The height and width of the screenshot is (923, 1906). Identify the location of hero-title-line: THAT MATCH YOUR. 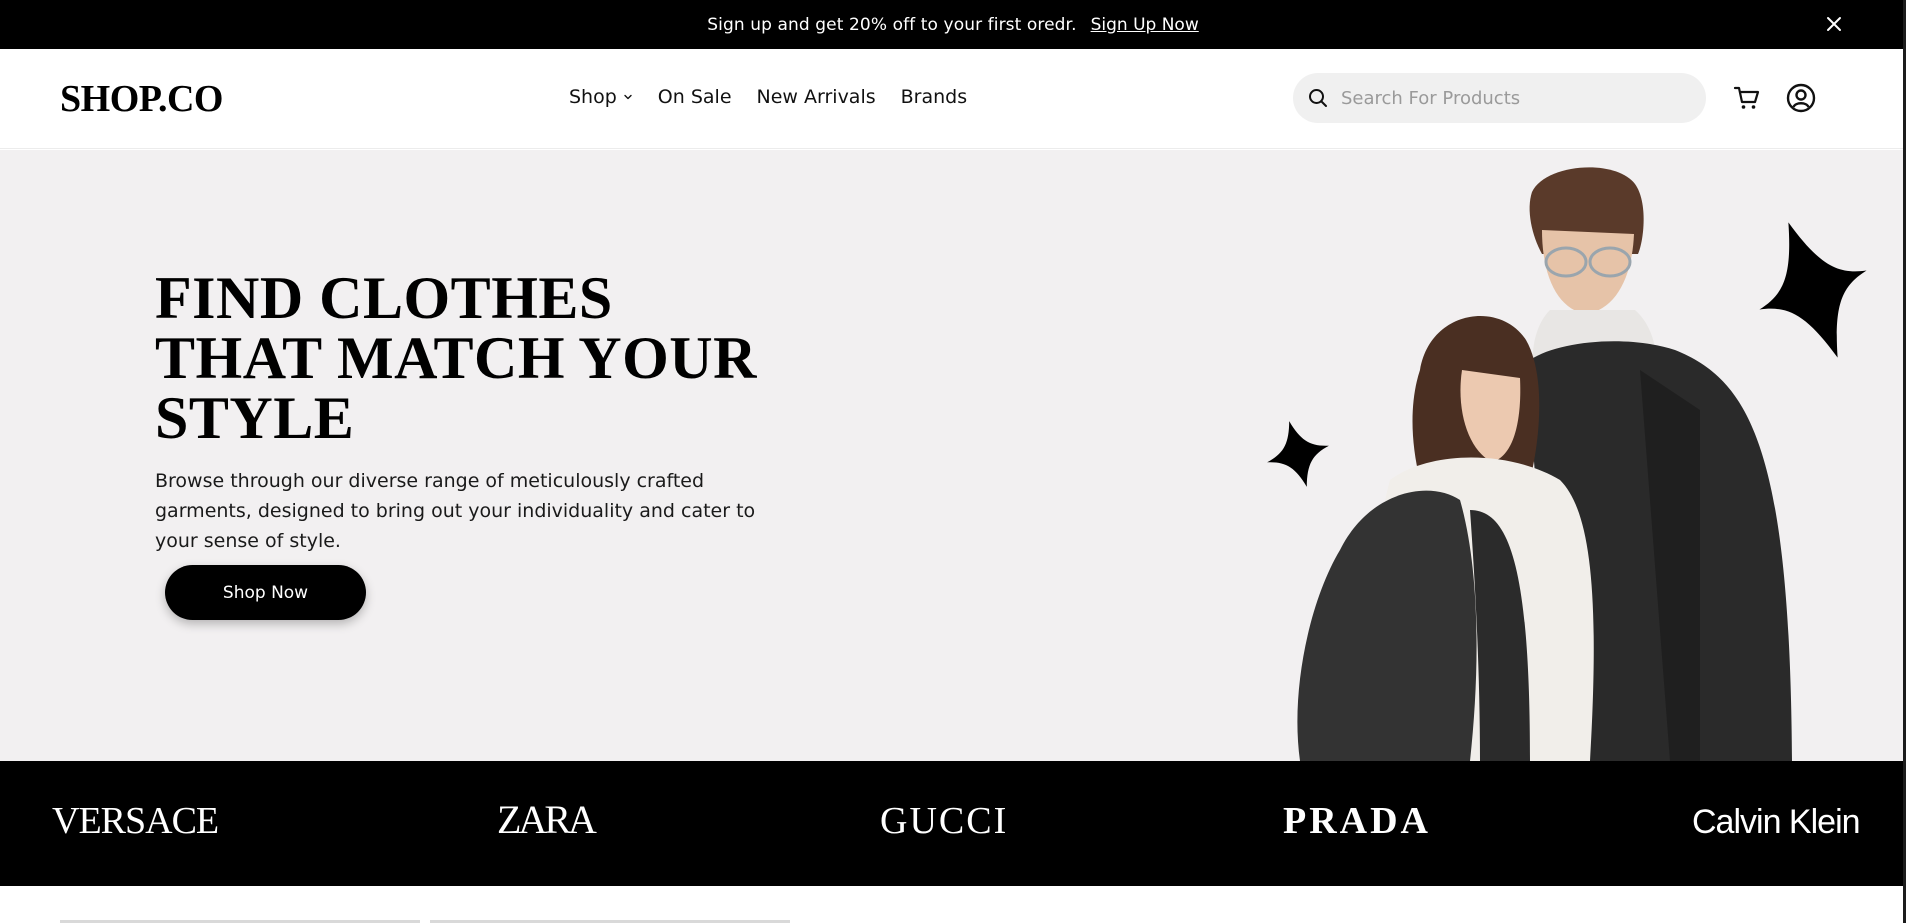
(456, 358).